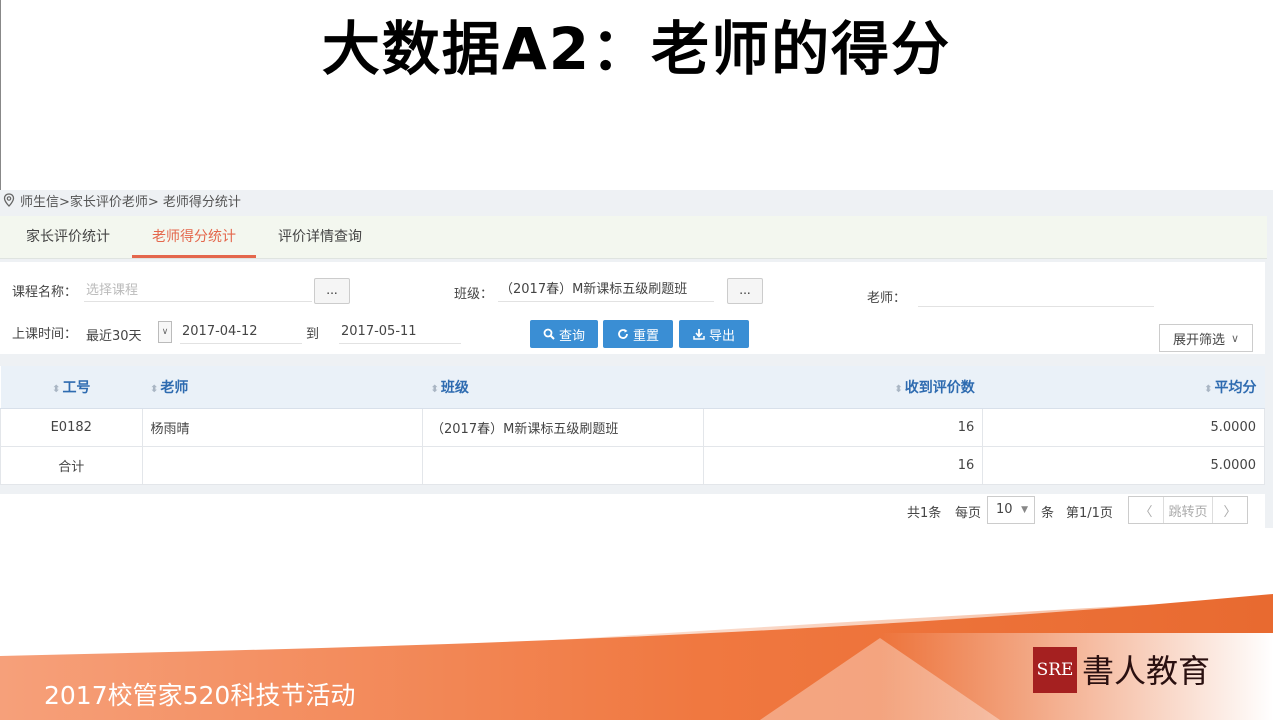 The image size is (1273, 720). Describe the element at coordinates (632, 511) in the screenshot. I see `pagination: 共1条 每页 10 ▼ 条 第1/1页 〈 跳转页 〉` at that location.